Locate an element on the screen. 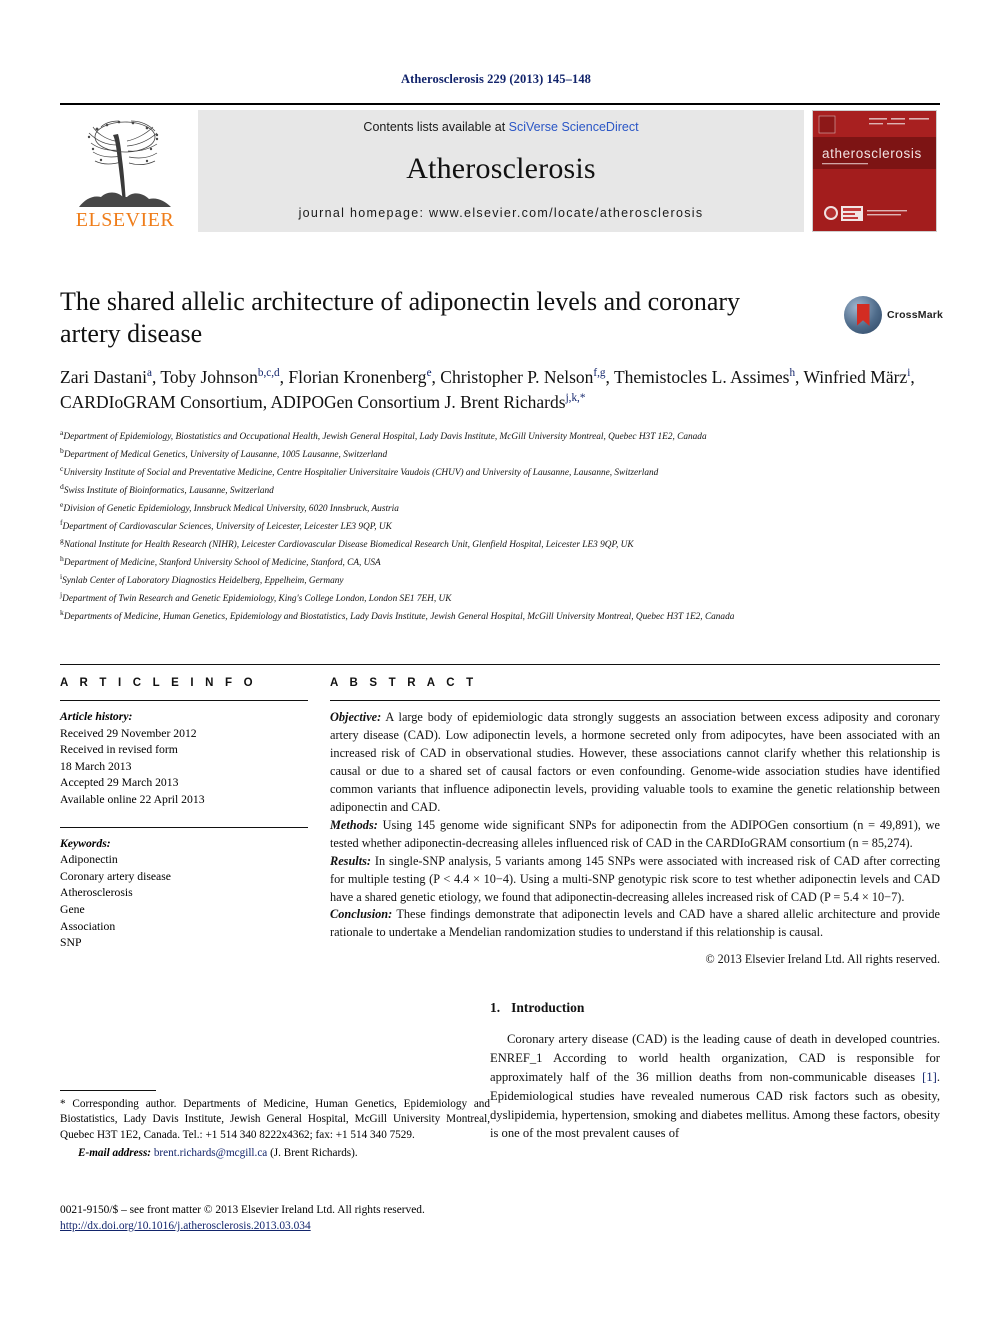  citation-link-1: [1] is located at coordinates (929, 1077).